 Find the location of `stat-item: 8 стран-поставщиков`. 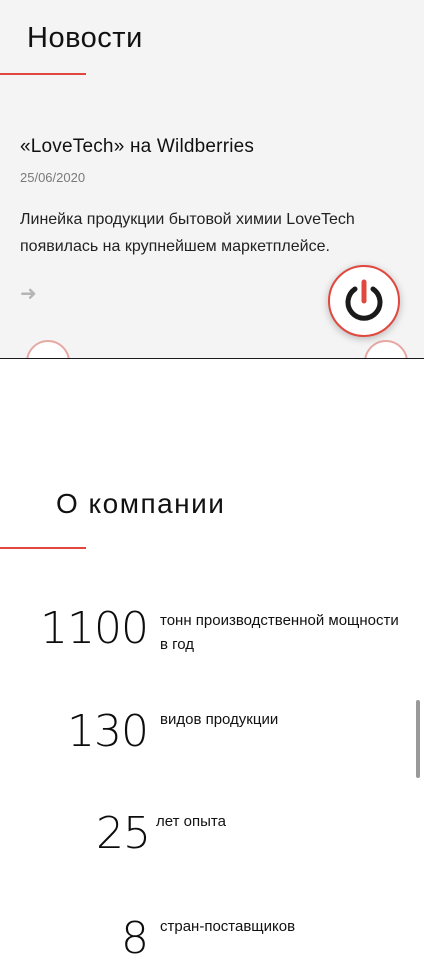

stat-item: 8 стран-поставщиков is located at coordinates (212, 945).